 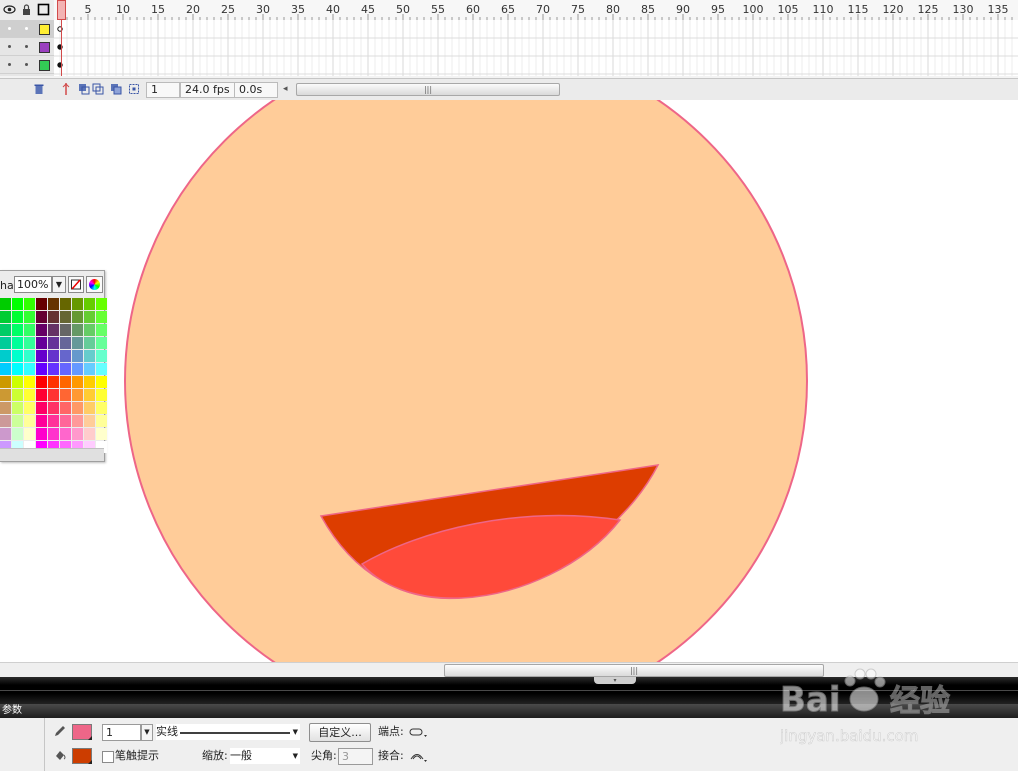 What do you see at coordinates (147, 732) in the screenshot?
I see `stroke-height-dropdown-icon: ▼` at bounding box center [147, 732].